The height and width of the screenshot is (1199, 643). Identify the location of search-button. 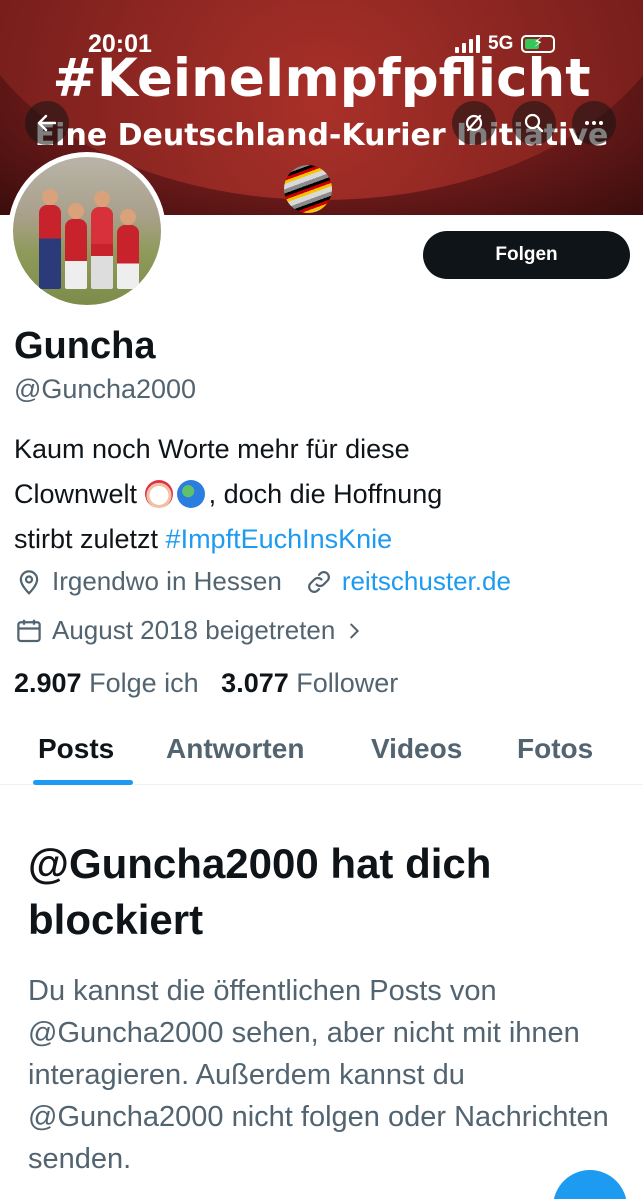
(534, 123).